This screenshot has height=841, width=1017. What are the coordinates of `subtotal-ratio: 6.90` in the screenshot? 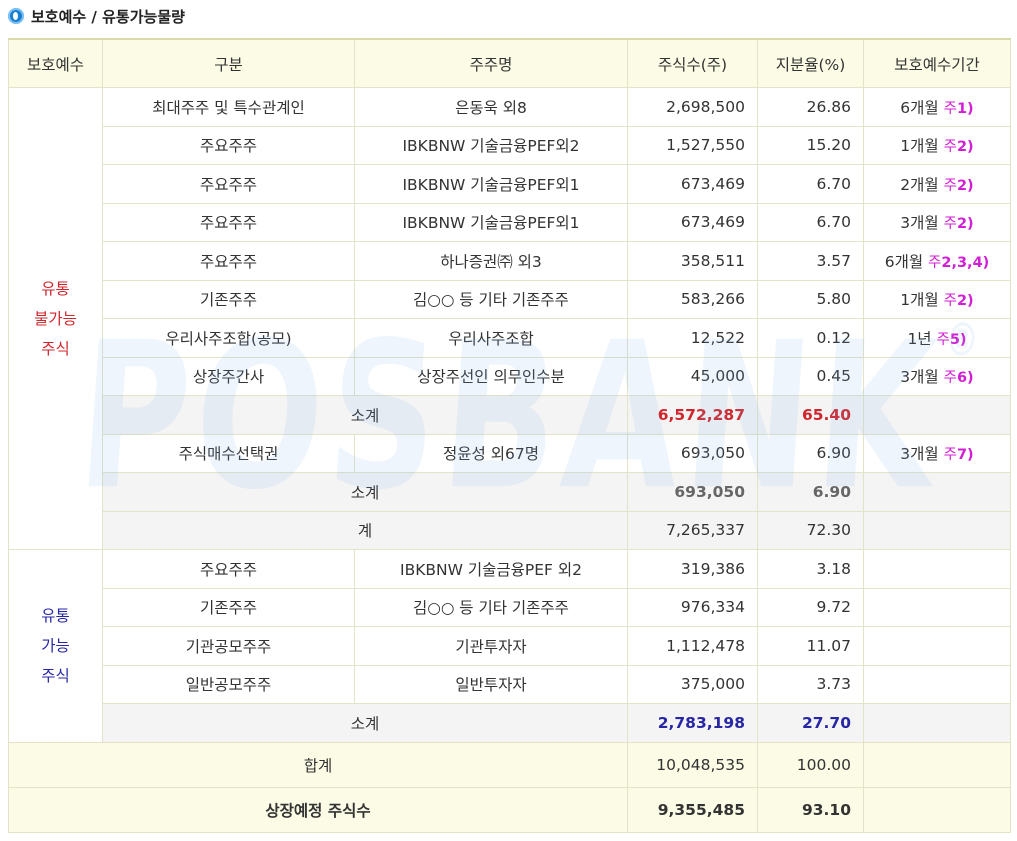 It's located at (810, 492).